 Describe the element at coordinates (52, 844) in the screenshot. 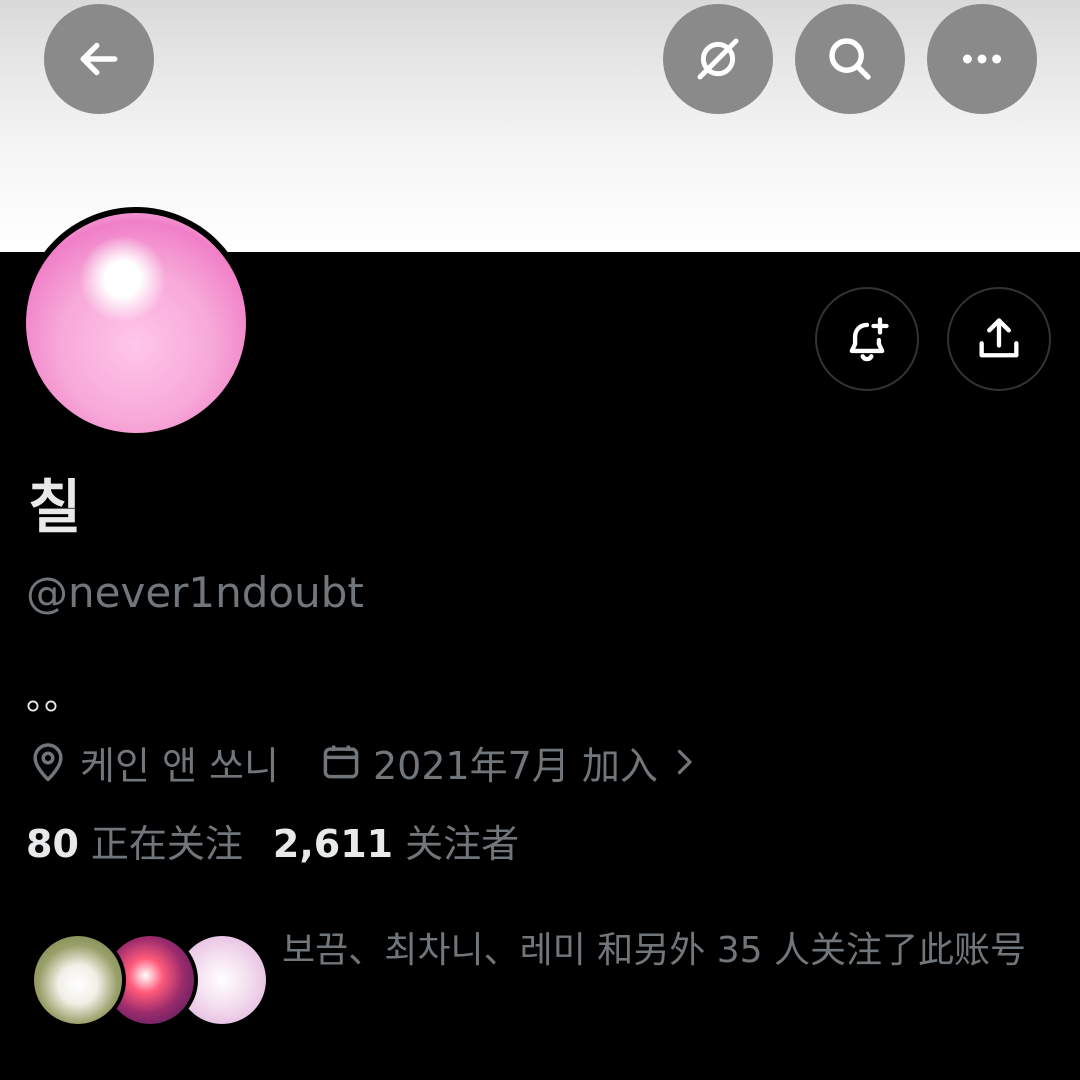

I see `following-count: 80` at that location.